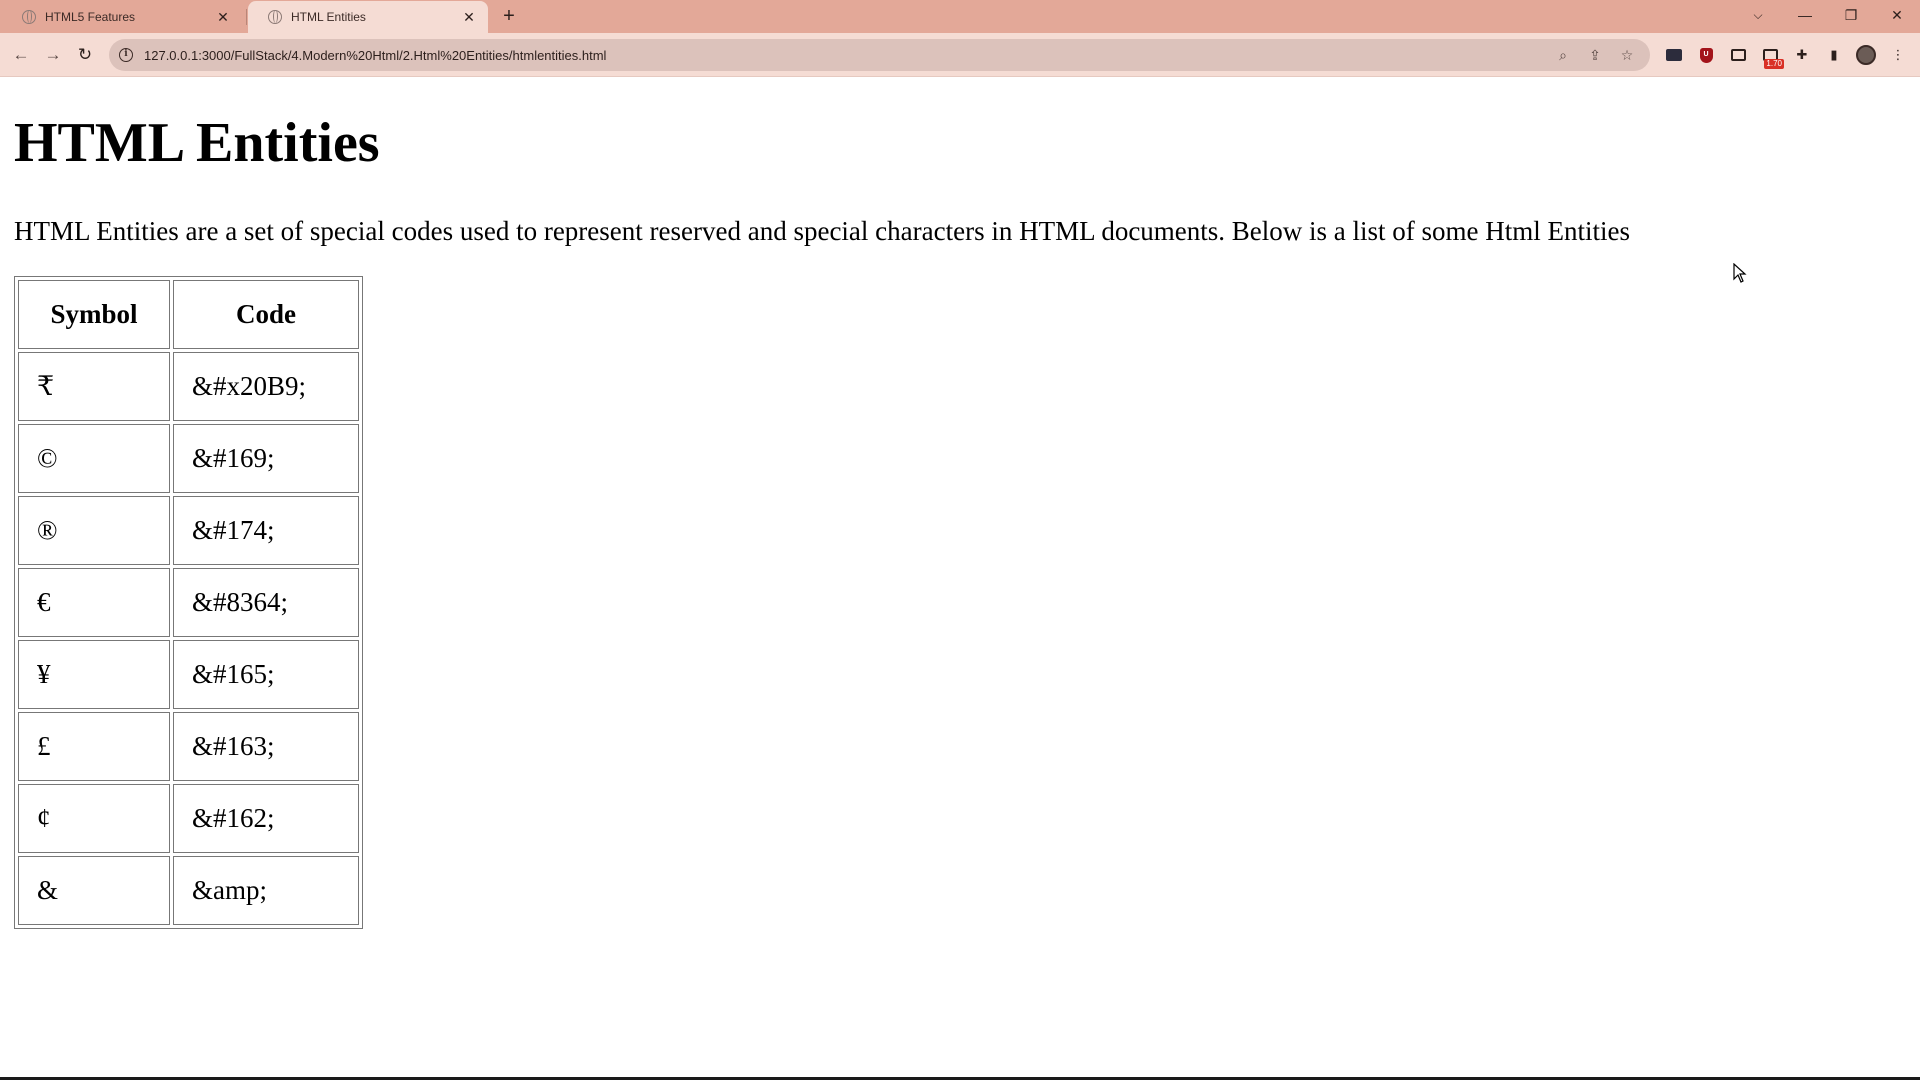  I want to click on code-cell: &#162;, so click(266, 818).